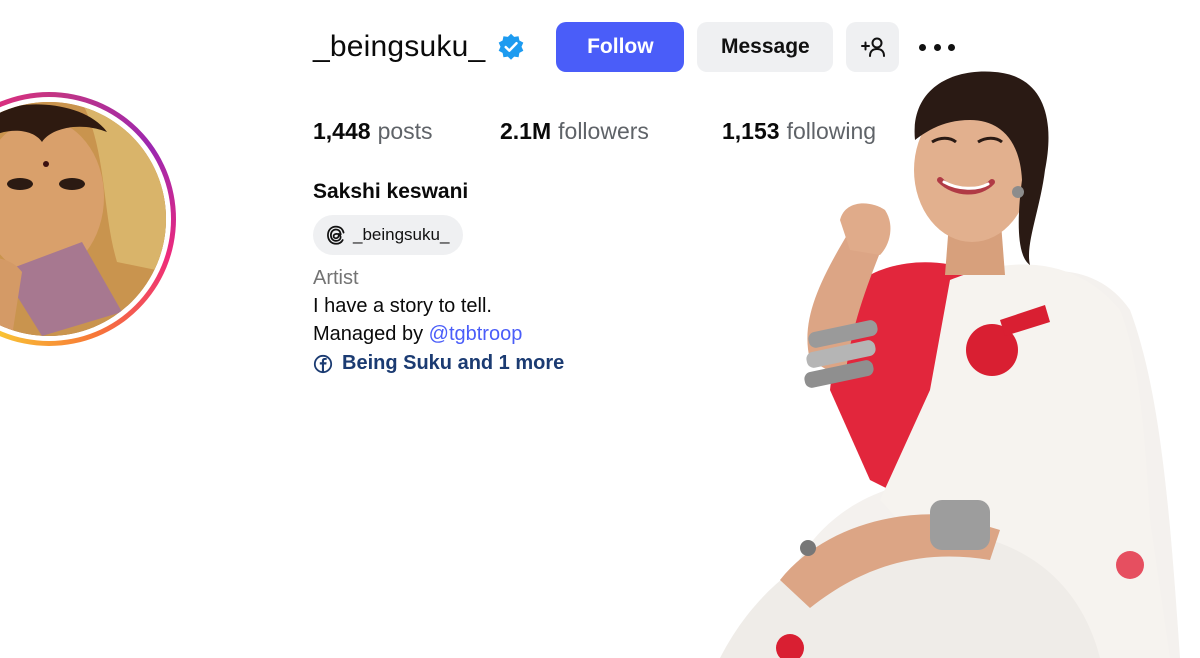 This screenshot has height=658, width=1200. What do you see at coordinates (476, 334) in the screenshot?
I see `mention-link: @tgbtroop` at bounding box center [476, 334].